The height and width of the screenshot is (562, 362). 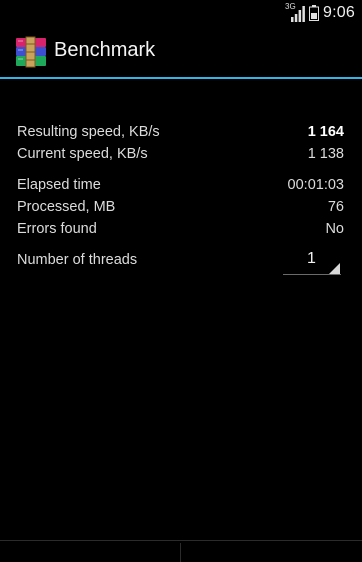 I want to click on stat-value: 76, so click(x=335, y=207).